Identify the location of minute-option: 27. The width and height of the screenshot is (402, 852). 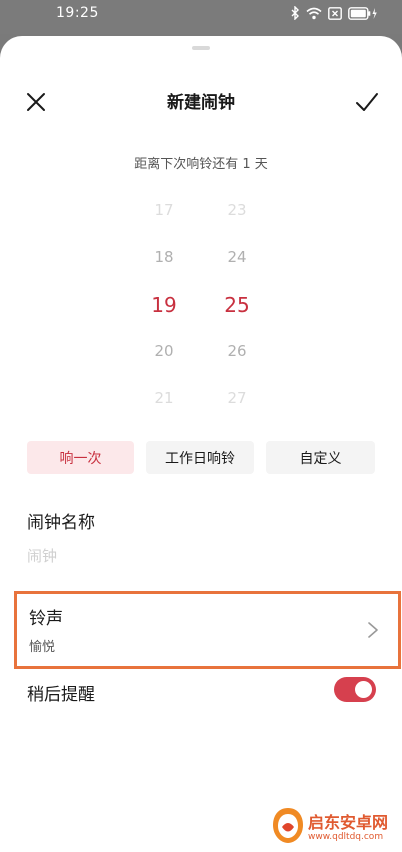
(237, 398).